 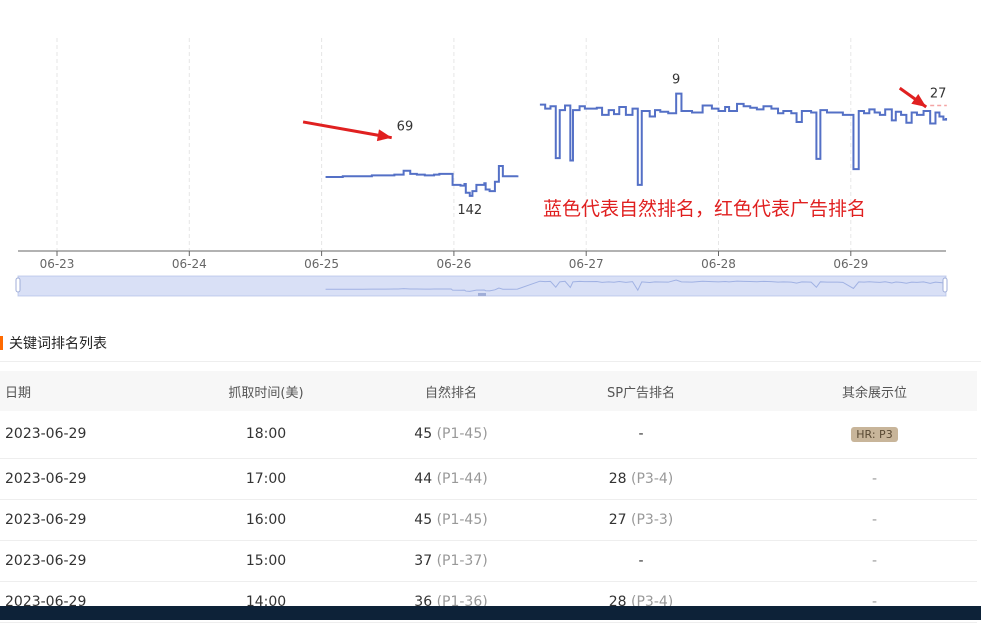 What do you see at coordinates (423, 478) in the screenshot?
I see `natural-rank-value: 44` at bounding box center [423, 478].